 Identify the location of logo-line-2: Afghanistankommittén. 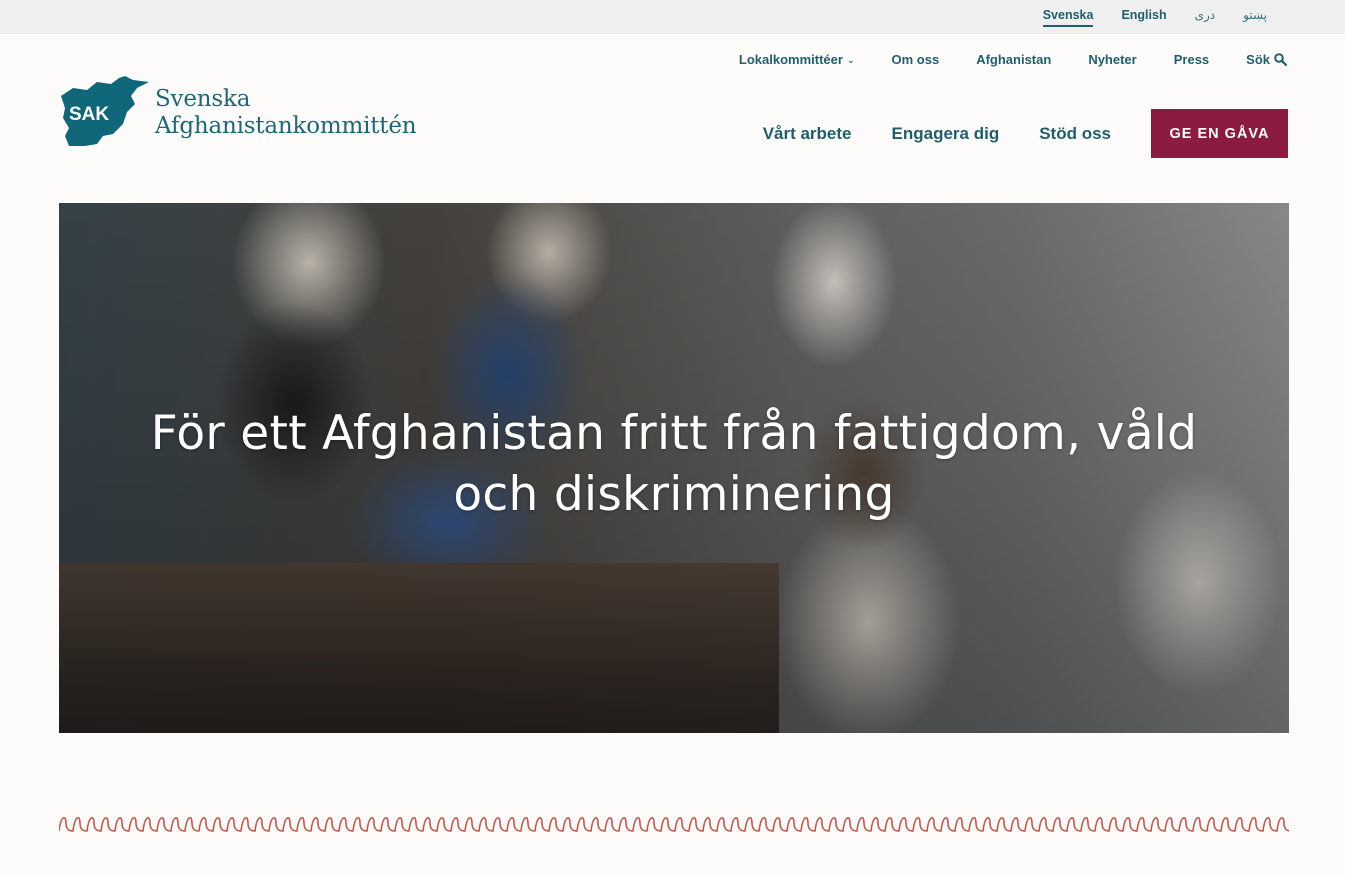
(286, 126).